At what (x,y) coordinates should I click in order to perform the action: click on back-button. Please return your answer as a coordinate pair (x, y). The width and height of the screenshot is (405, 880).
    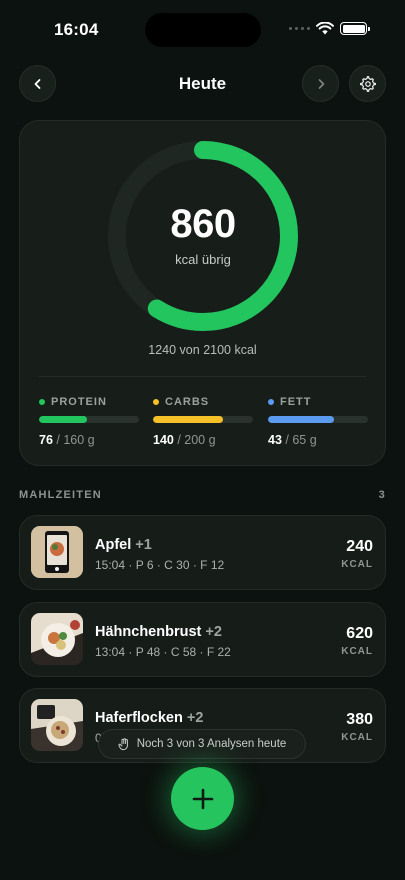
    Looking at the image, I should click on (37, 83).